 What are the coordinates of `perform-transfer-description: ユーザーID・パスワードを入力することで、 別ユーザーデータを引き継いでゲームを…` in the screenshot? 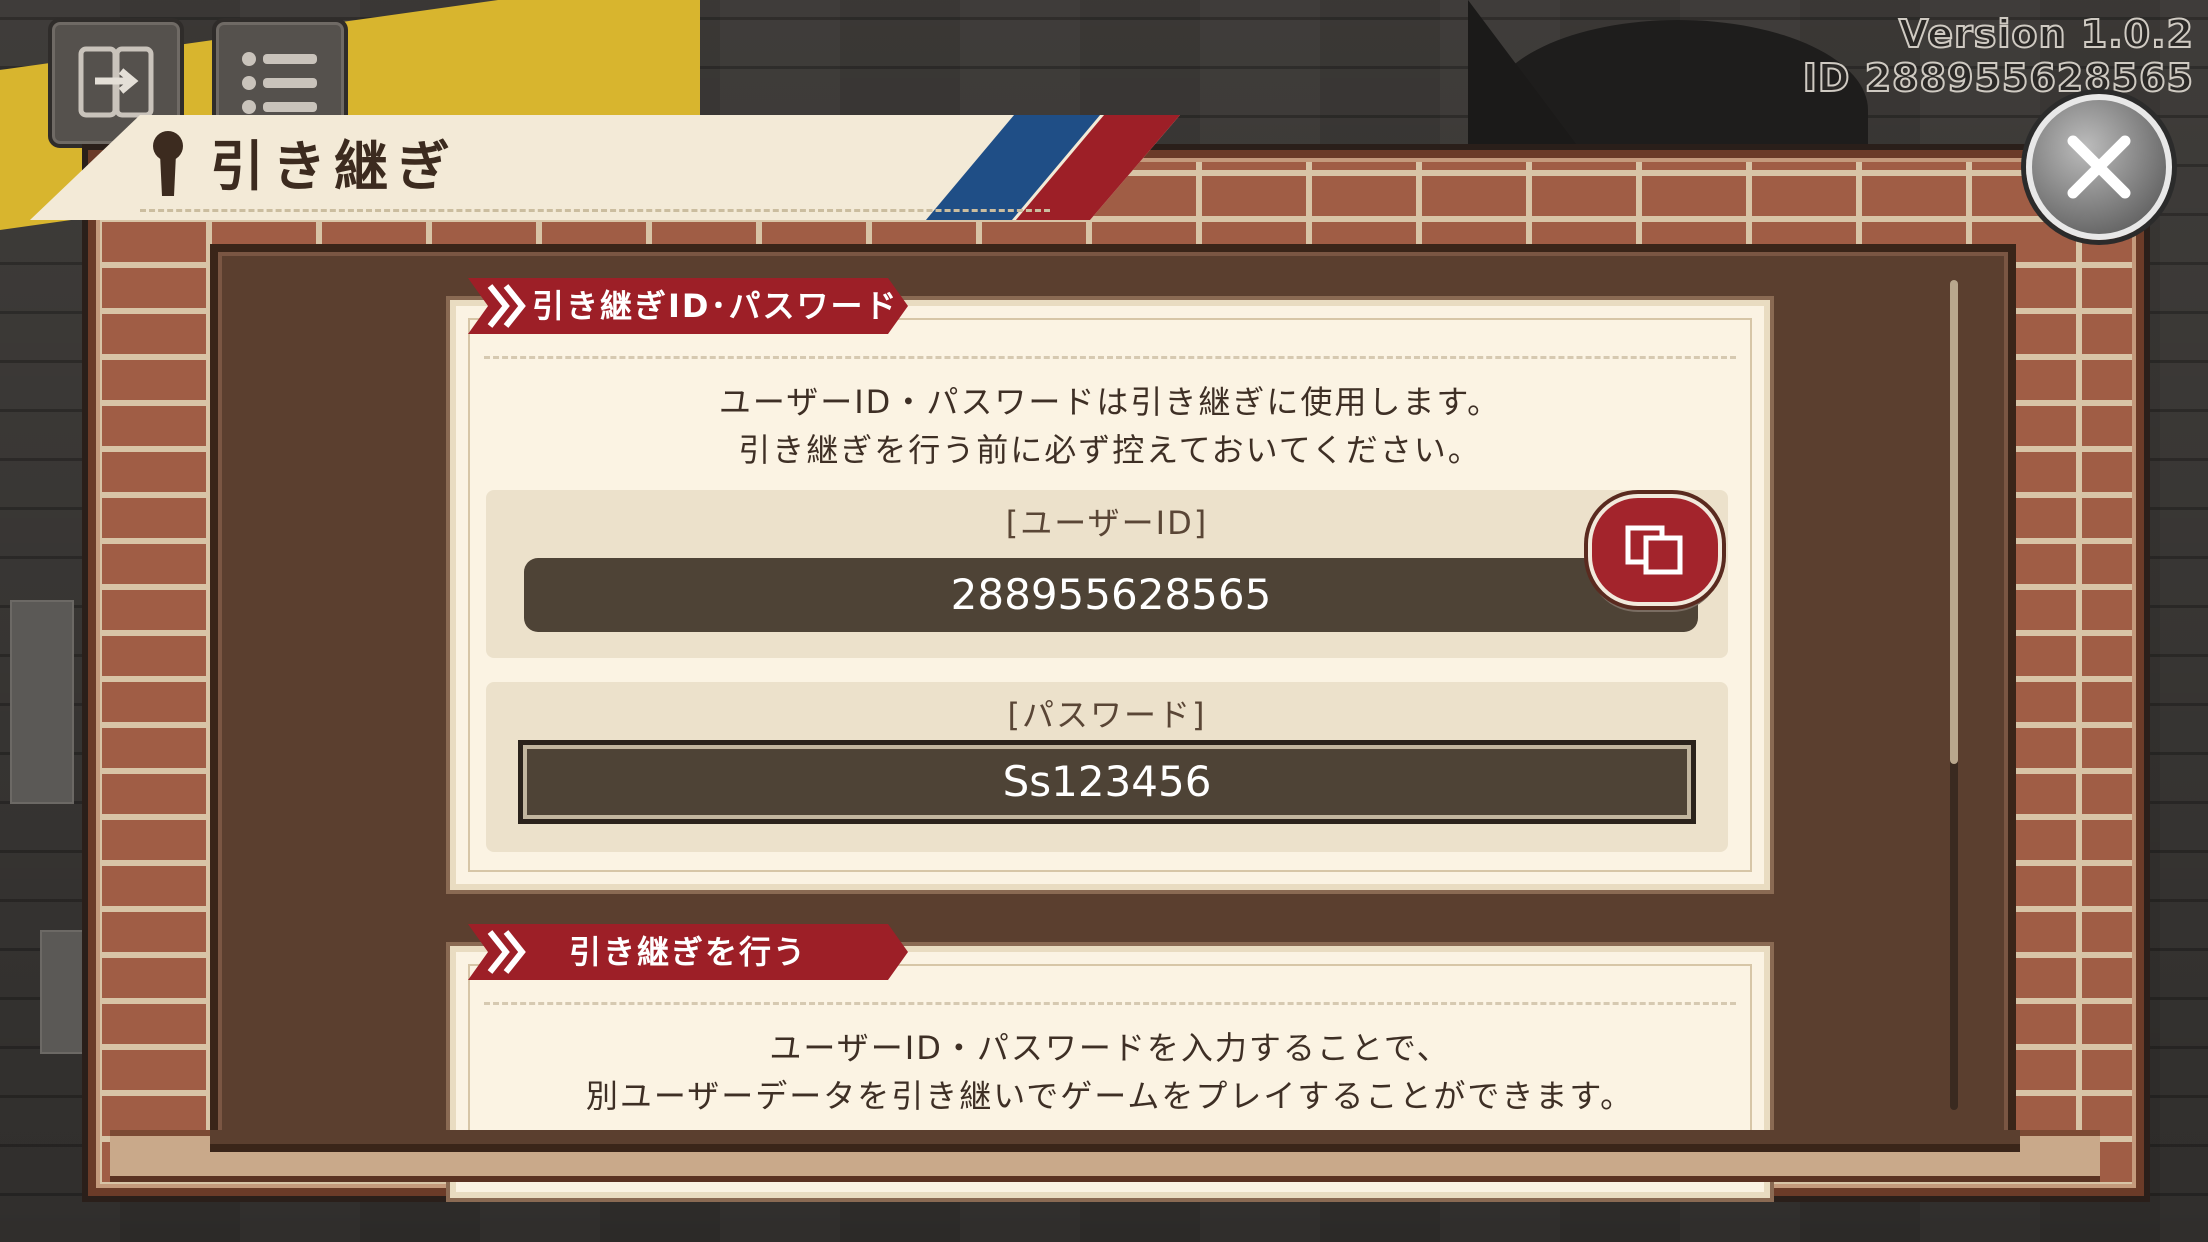 It's located at (1110, 1072).